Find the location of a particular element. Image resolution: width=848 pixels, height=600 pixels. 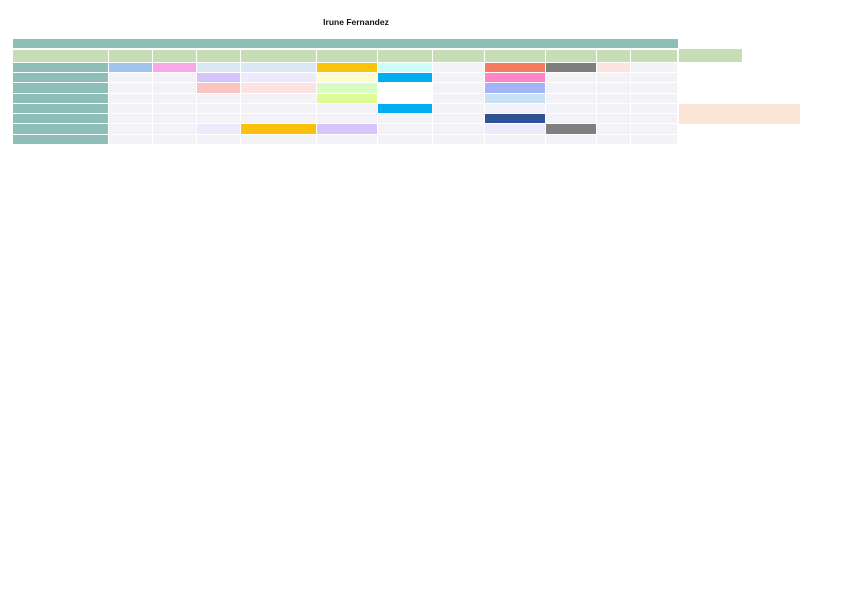

side-block-header is located at coordinates (710, 55).